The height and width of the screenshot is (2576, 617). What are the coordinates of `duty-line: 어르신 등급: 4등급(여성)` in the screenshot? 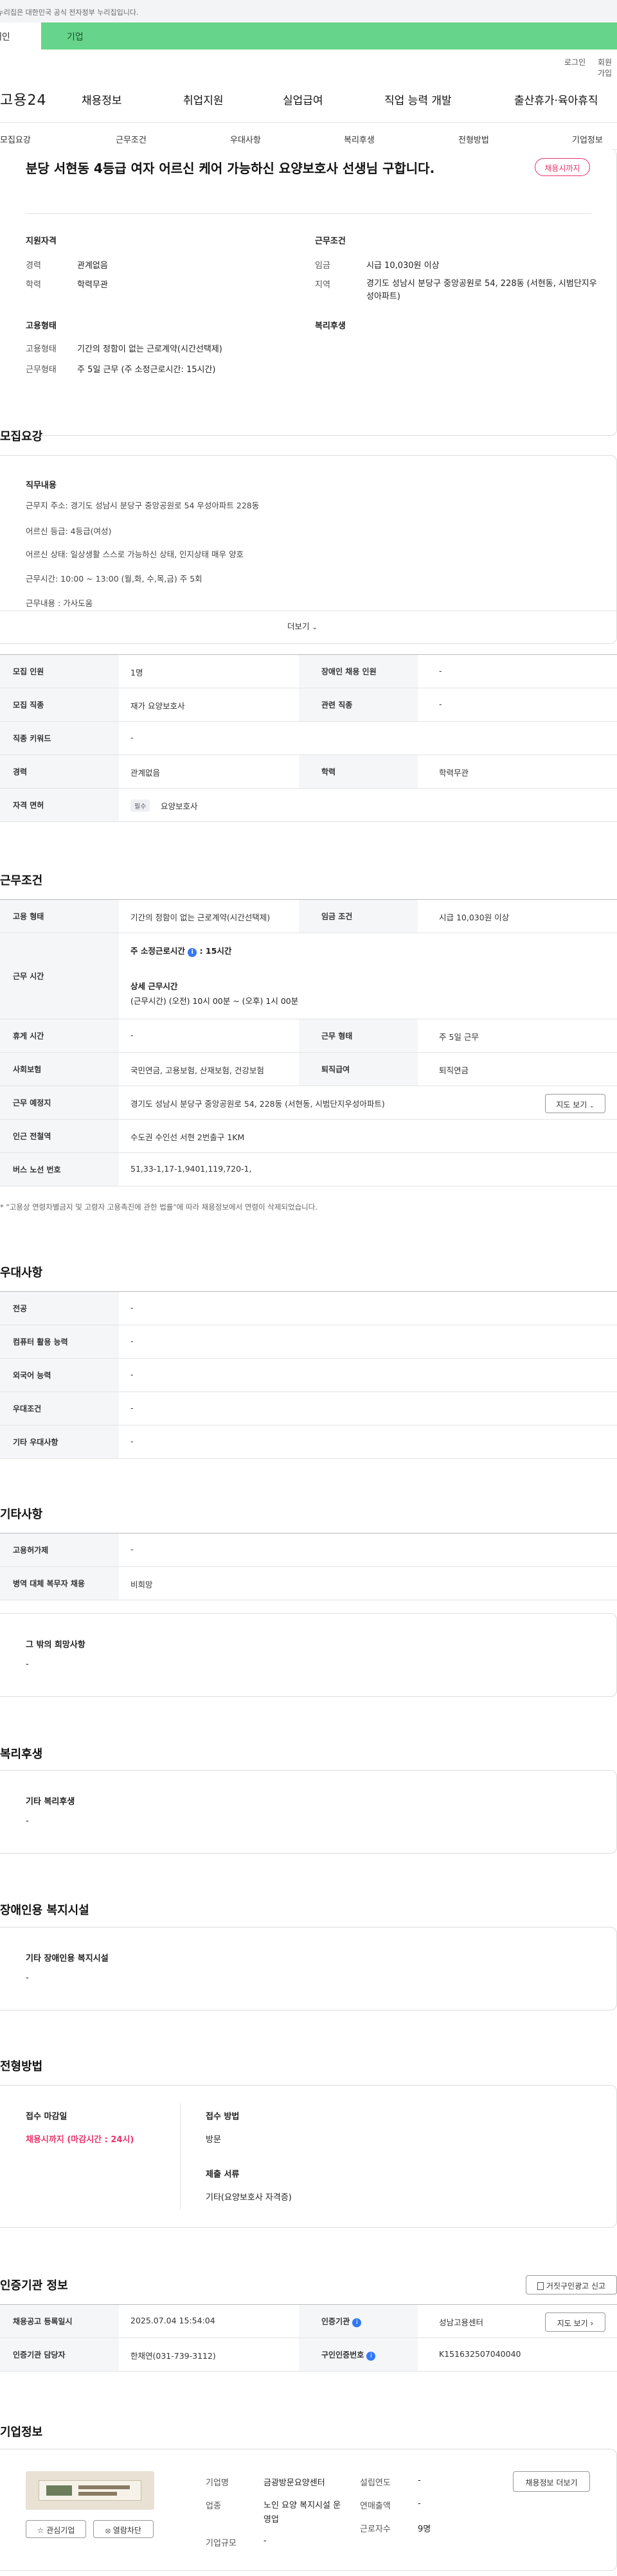 It's located at (69, 531).